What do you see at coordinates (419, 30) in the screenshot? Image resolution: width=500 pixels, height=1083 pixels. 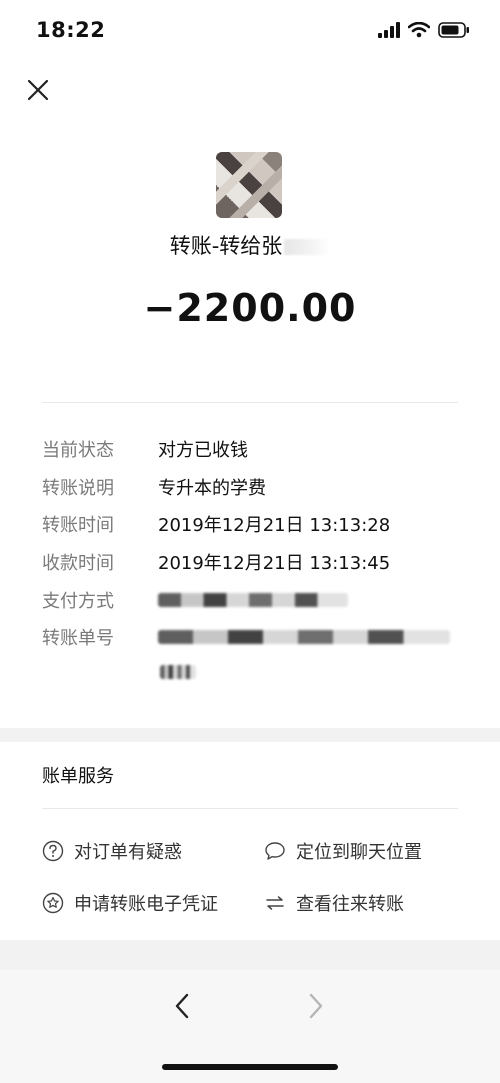 I see `wifi-icon` at bounding box center [419, 30].